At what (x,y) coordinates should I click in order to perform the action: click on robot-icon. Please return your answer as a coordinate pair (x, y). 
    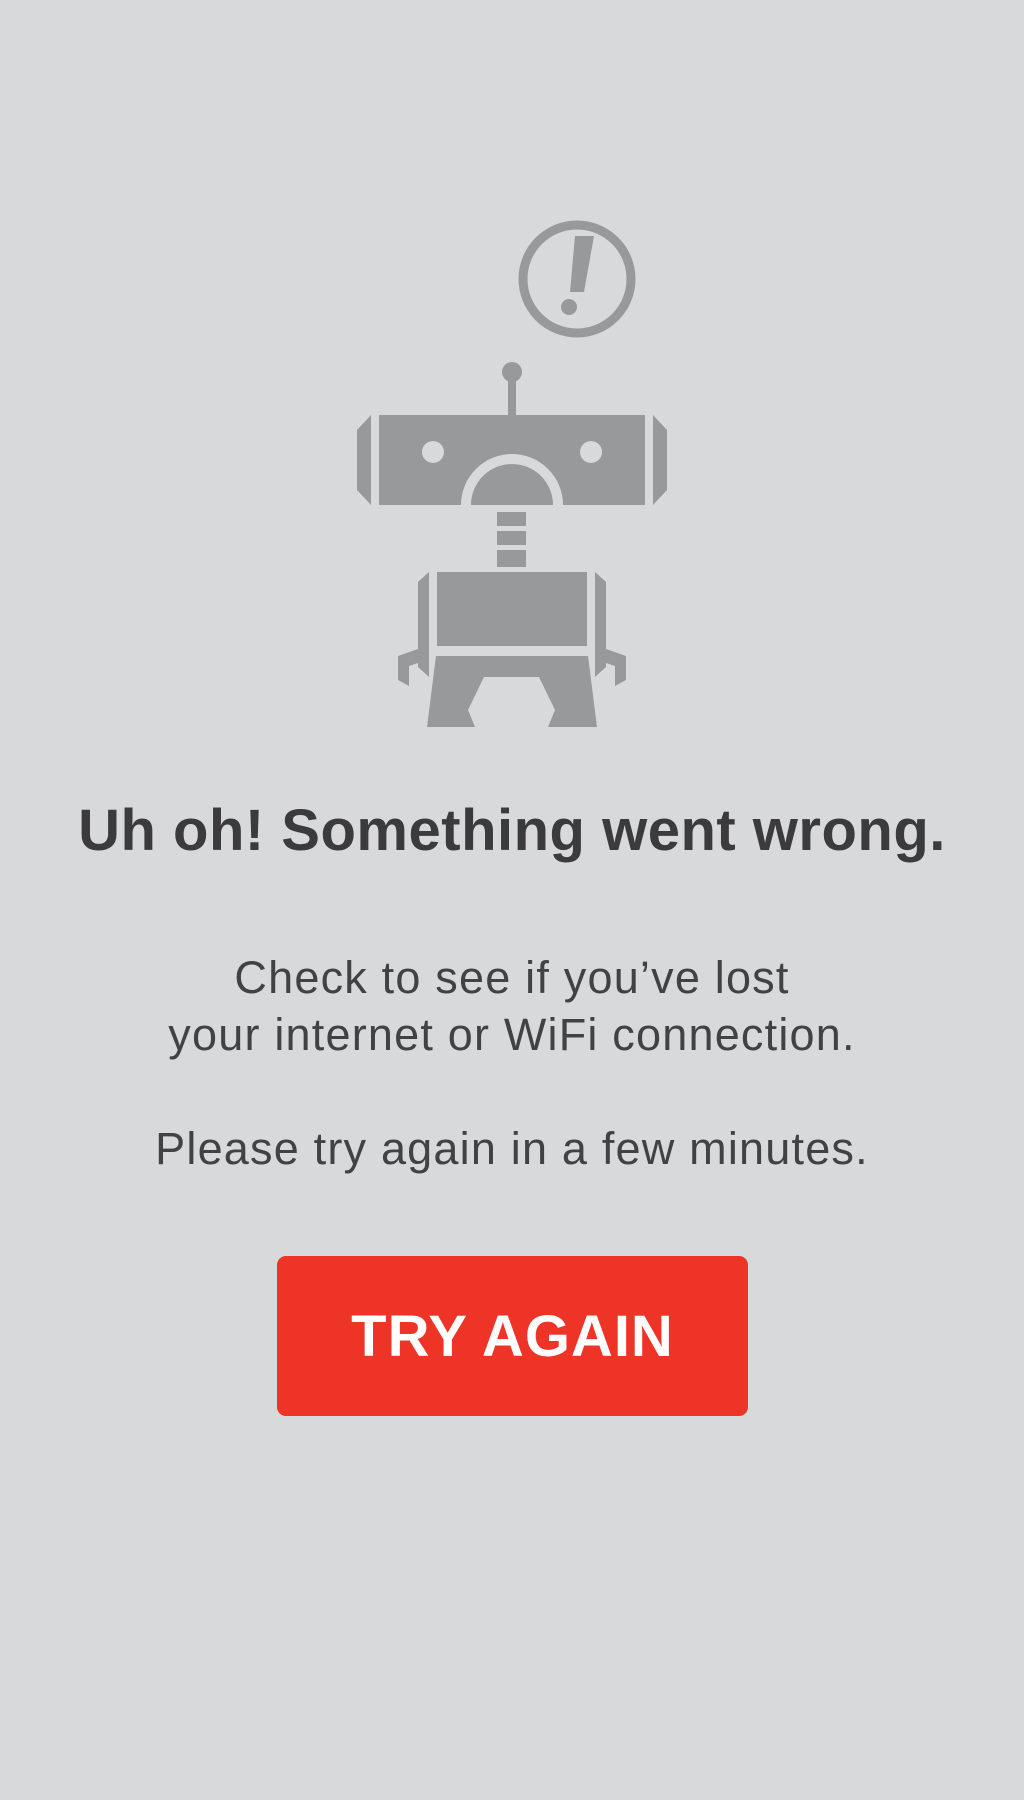
    Looking at the image, I should click on (512, 544).